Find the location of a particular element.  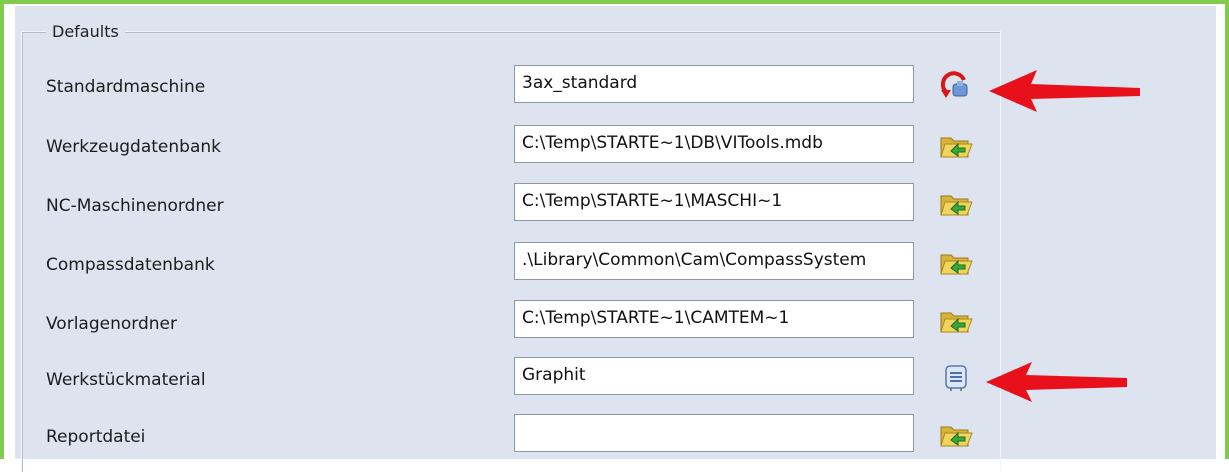

list-icon is located at coordinates (956, 378).